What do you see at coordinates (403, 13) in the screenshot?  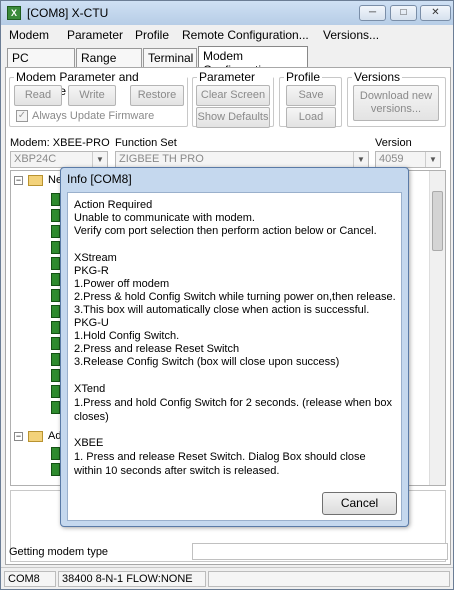 I see `maximize-button: □` at bounding box center [403, 13].